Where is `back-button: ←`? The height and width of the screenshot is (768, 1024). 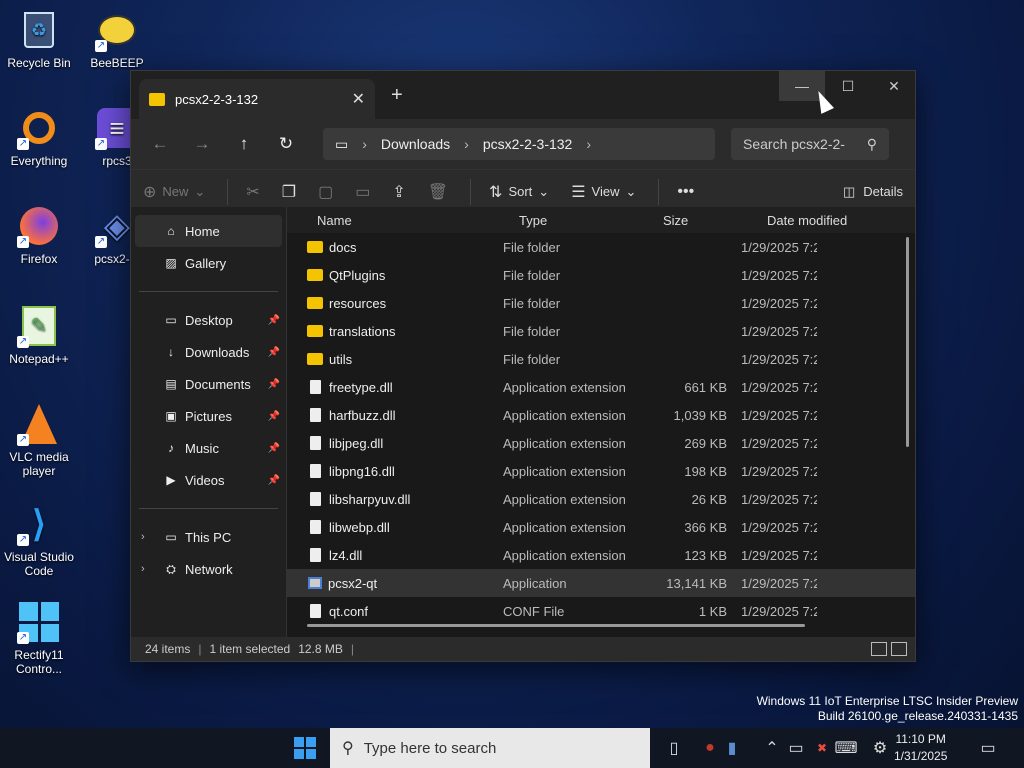
back-button: ← is located at coordinates (160, 144).